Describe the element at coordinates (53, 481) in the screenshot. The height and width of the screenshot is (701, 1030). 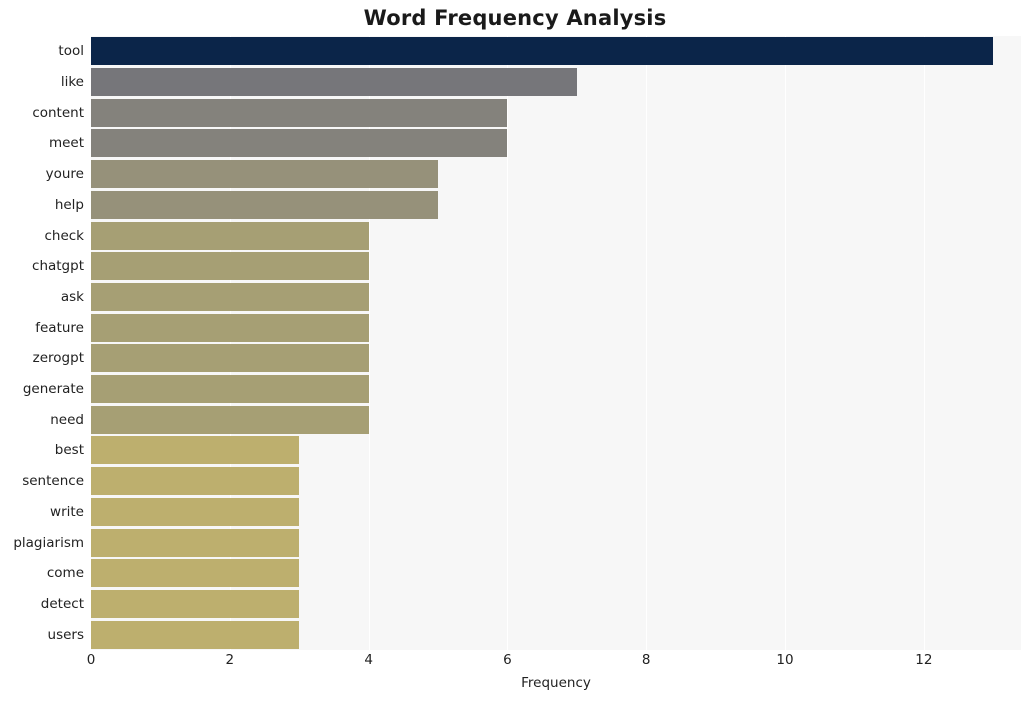
I see `y-tick-label: sentence` at that location.